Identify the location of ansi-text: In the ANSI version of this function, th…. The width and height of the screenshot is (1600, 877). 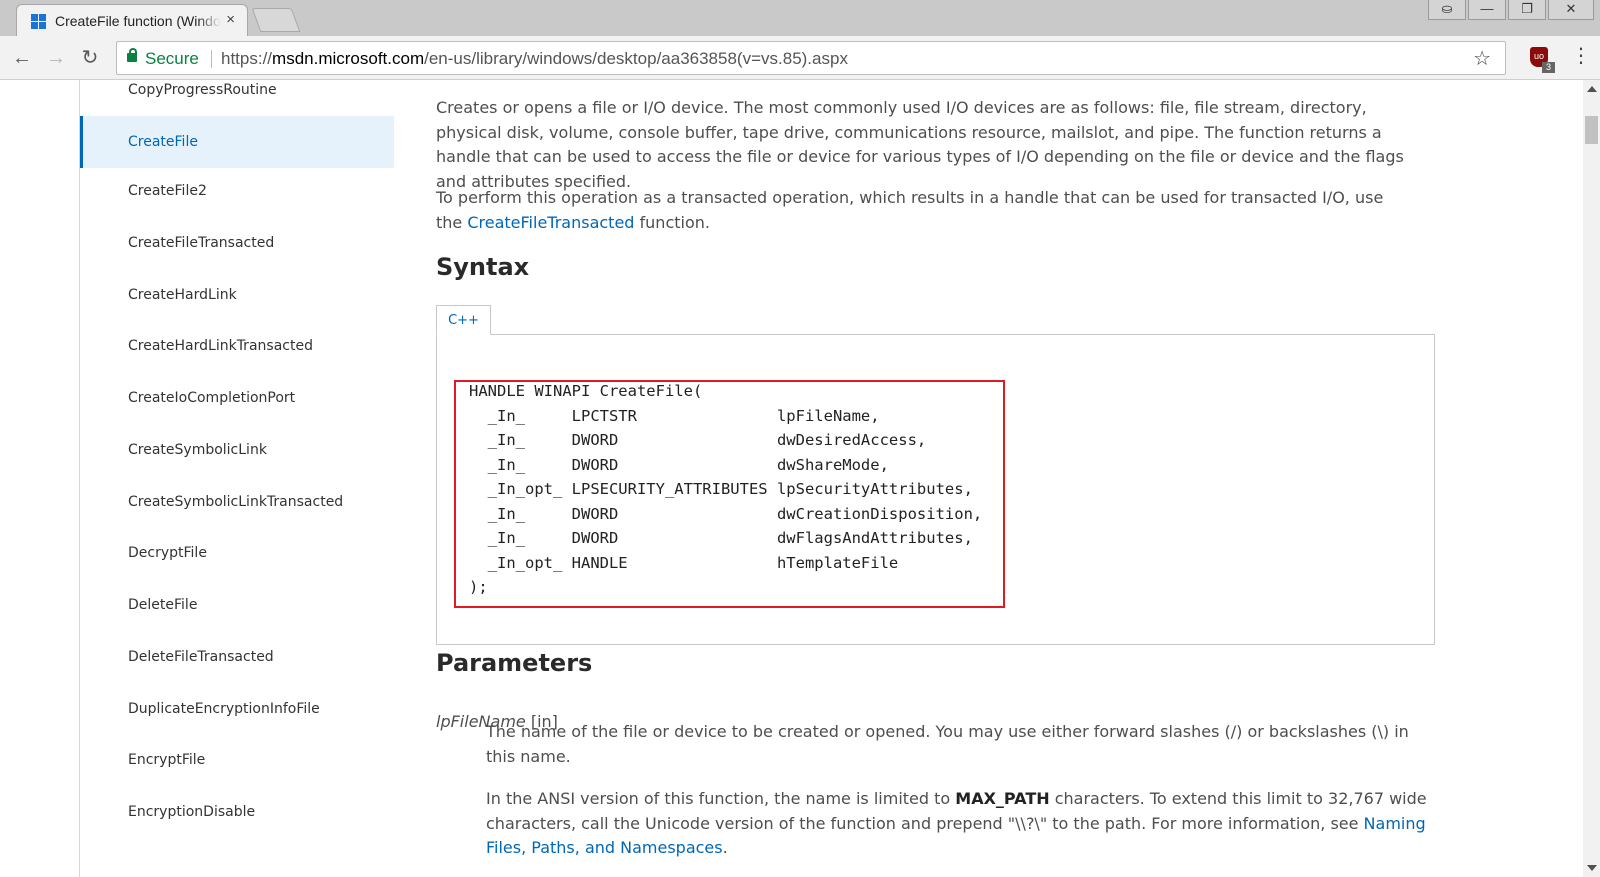
(721, 798).